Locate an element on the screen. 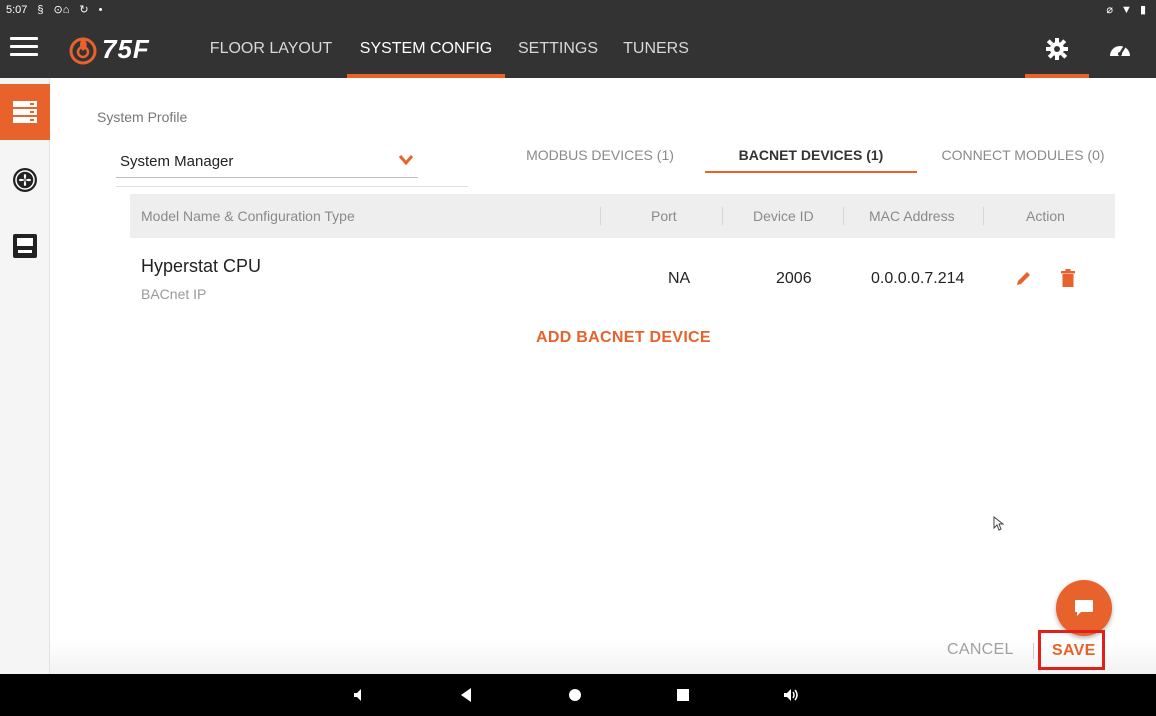 Image resolution: width=1156 pixels, height=716 pixels. logo-text: 75F is located at coordinates (126, 48).